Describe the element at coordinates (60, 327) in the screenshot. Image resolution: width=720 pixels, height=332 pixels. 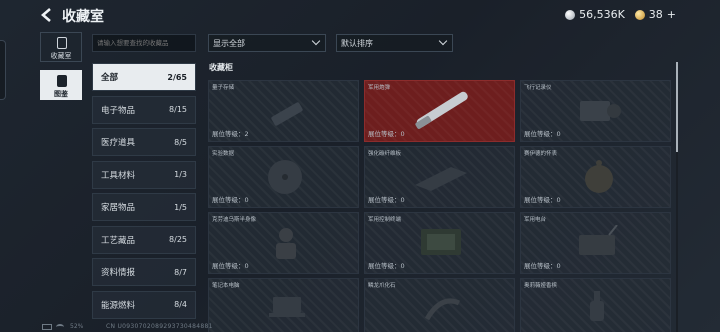
I see `wifi-icon` at that location.